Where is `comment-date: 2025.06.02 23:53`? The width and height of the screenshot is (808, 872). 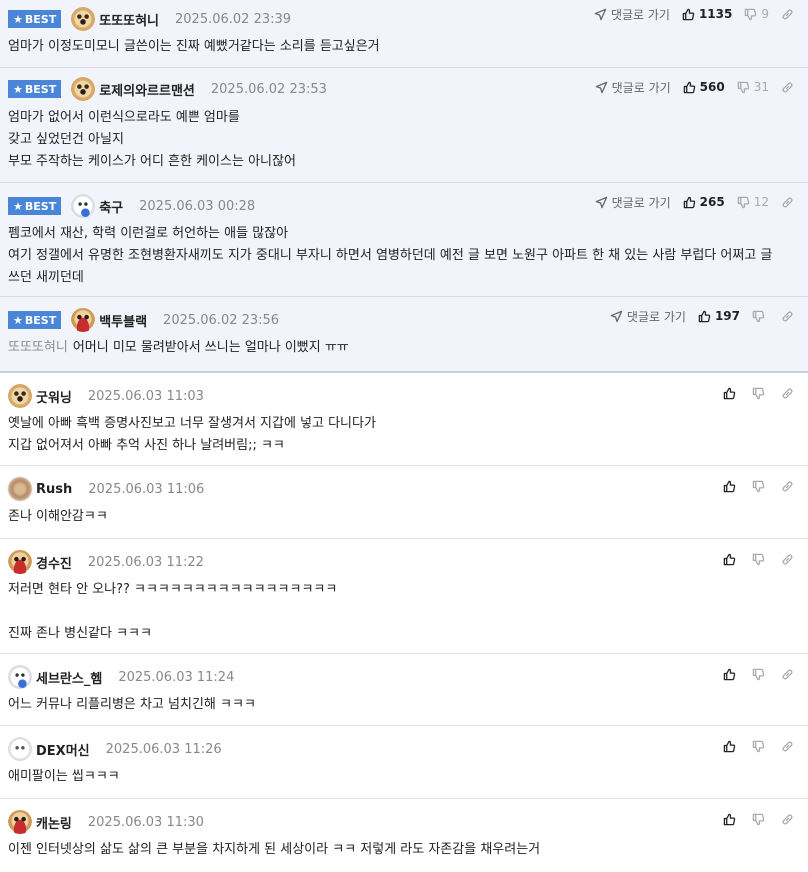 comment-date: 2025.06.02 23:53 is located at coordinates (268, 89).